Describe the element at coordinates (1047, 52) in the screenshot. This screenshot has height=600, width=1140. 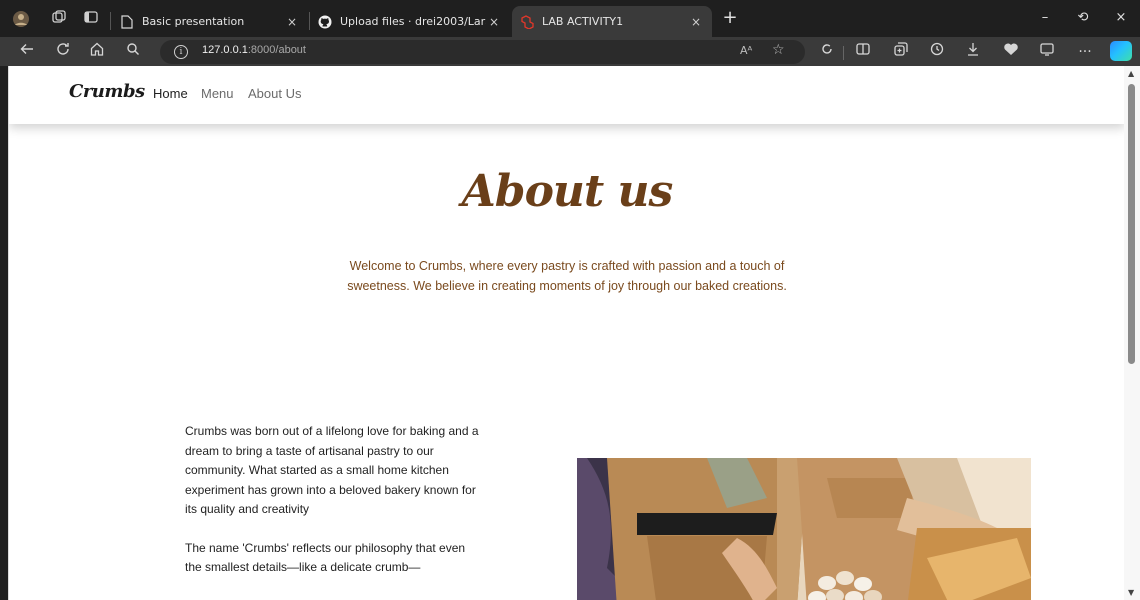
I see `screenshot-icon` at that location.